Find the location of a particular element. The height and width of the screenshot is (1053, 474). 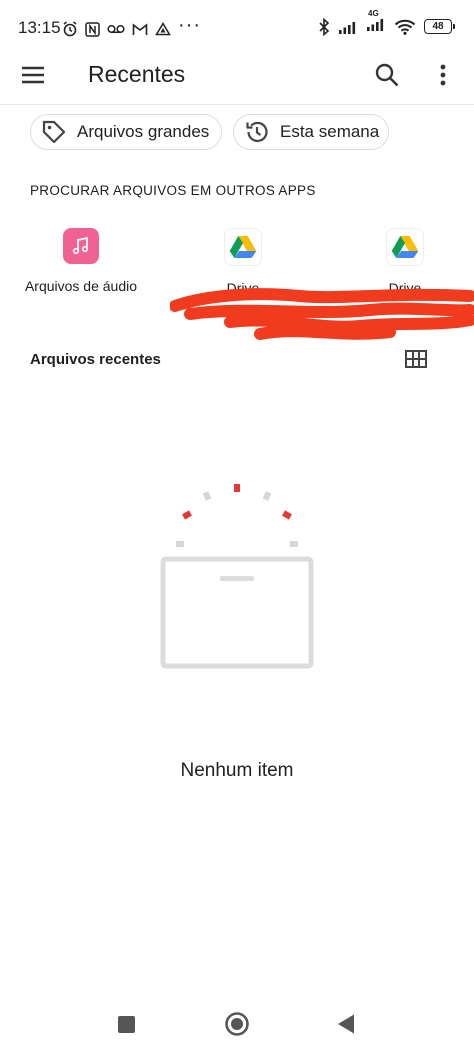

network-type-label: 4G is located at coordinates (373, 13).